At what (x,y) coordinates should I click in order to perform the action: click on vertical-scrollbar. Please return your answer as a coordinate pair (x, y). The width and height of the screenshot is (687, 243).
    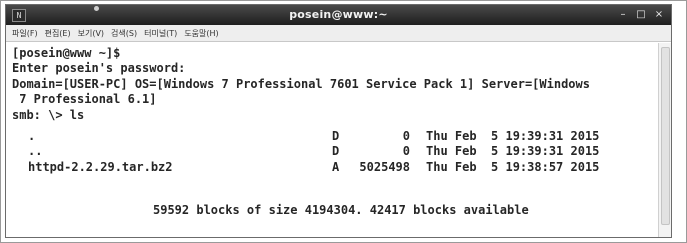
    Looking at the image, I should click on (664, 140).